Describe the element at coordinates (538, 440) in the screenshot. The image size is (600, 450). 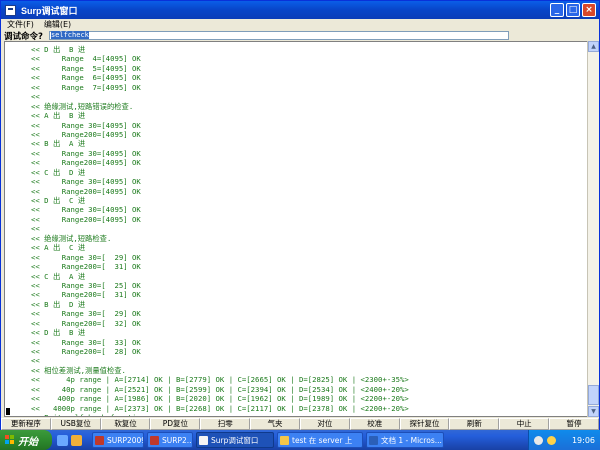
I see `network-icon` at that location.